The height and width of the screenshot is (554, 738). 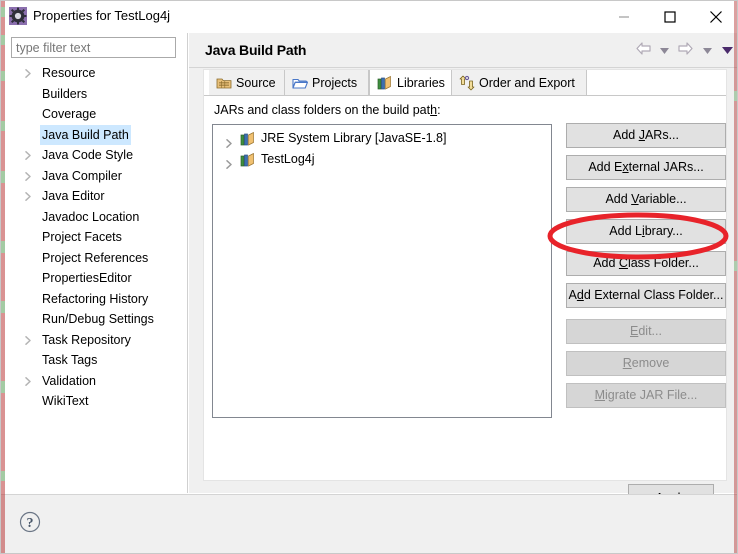 What do you see at coordinates (664, 50) in the screenshot?
I see `back-history-chevron-down-icon` at bounding box center [664, 50].